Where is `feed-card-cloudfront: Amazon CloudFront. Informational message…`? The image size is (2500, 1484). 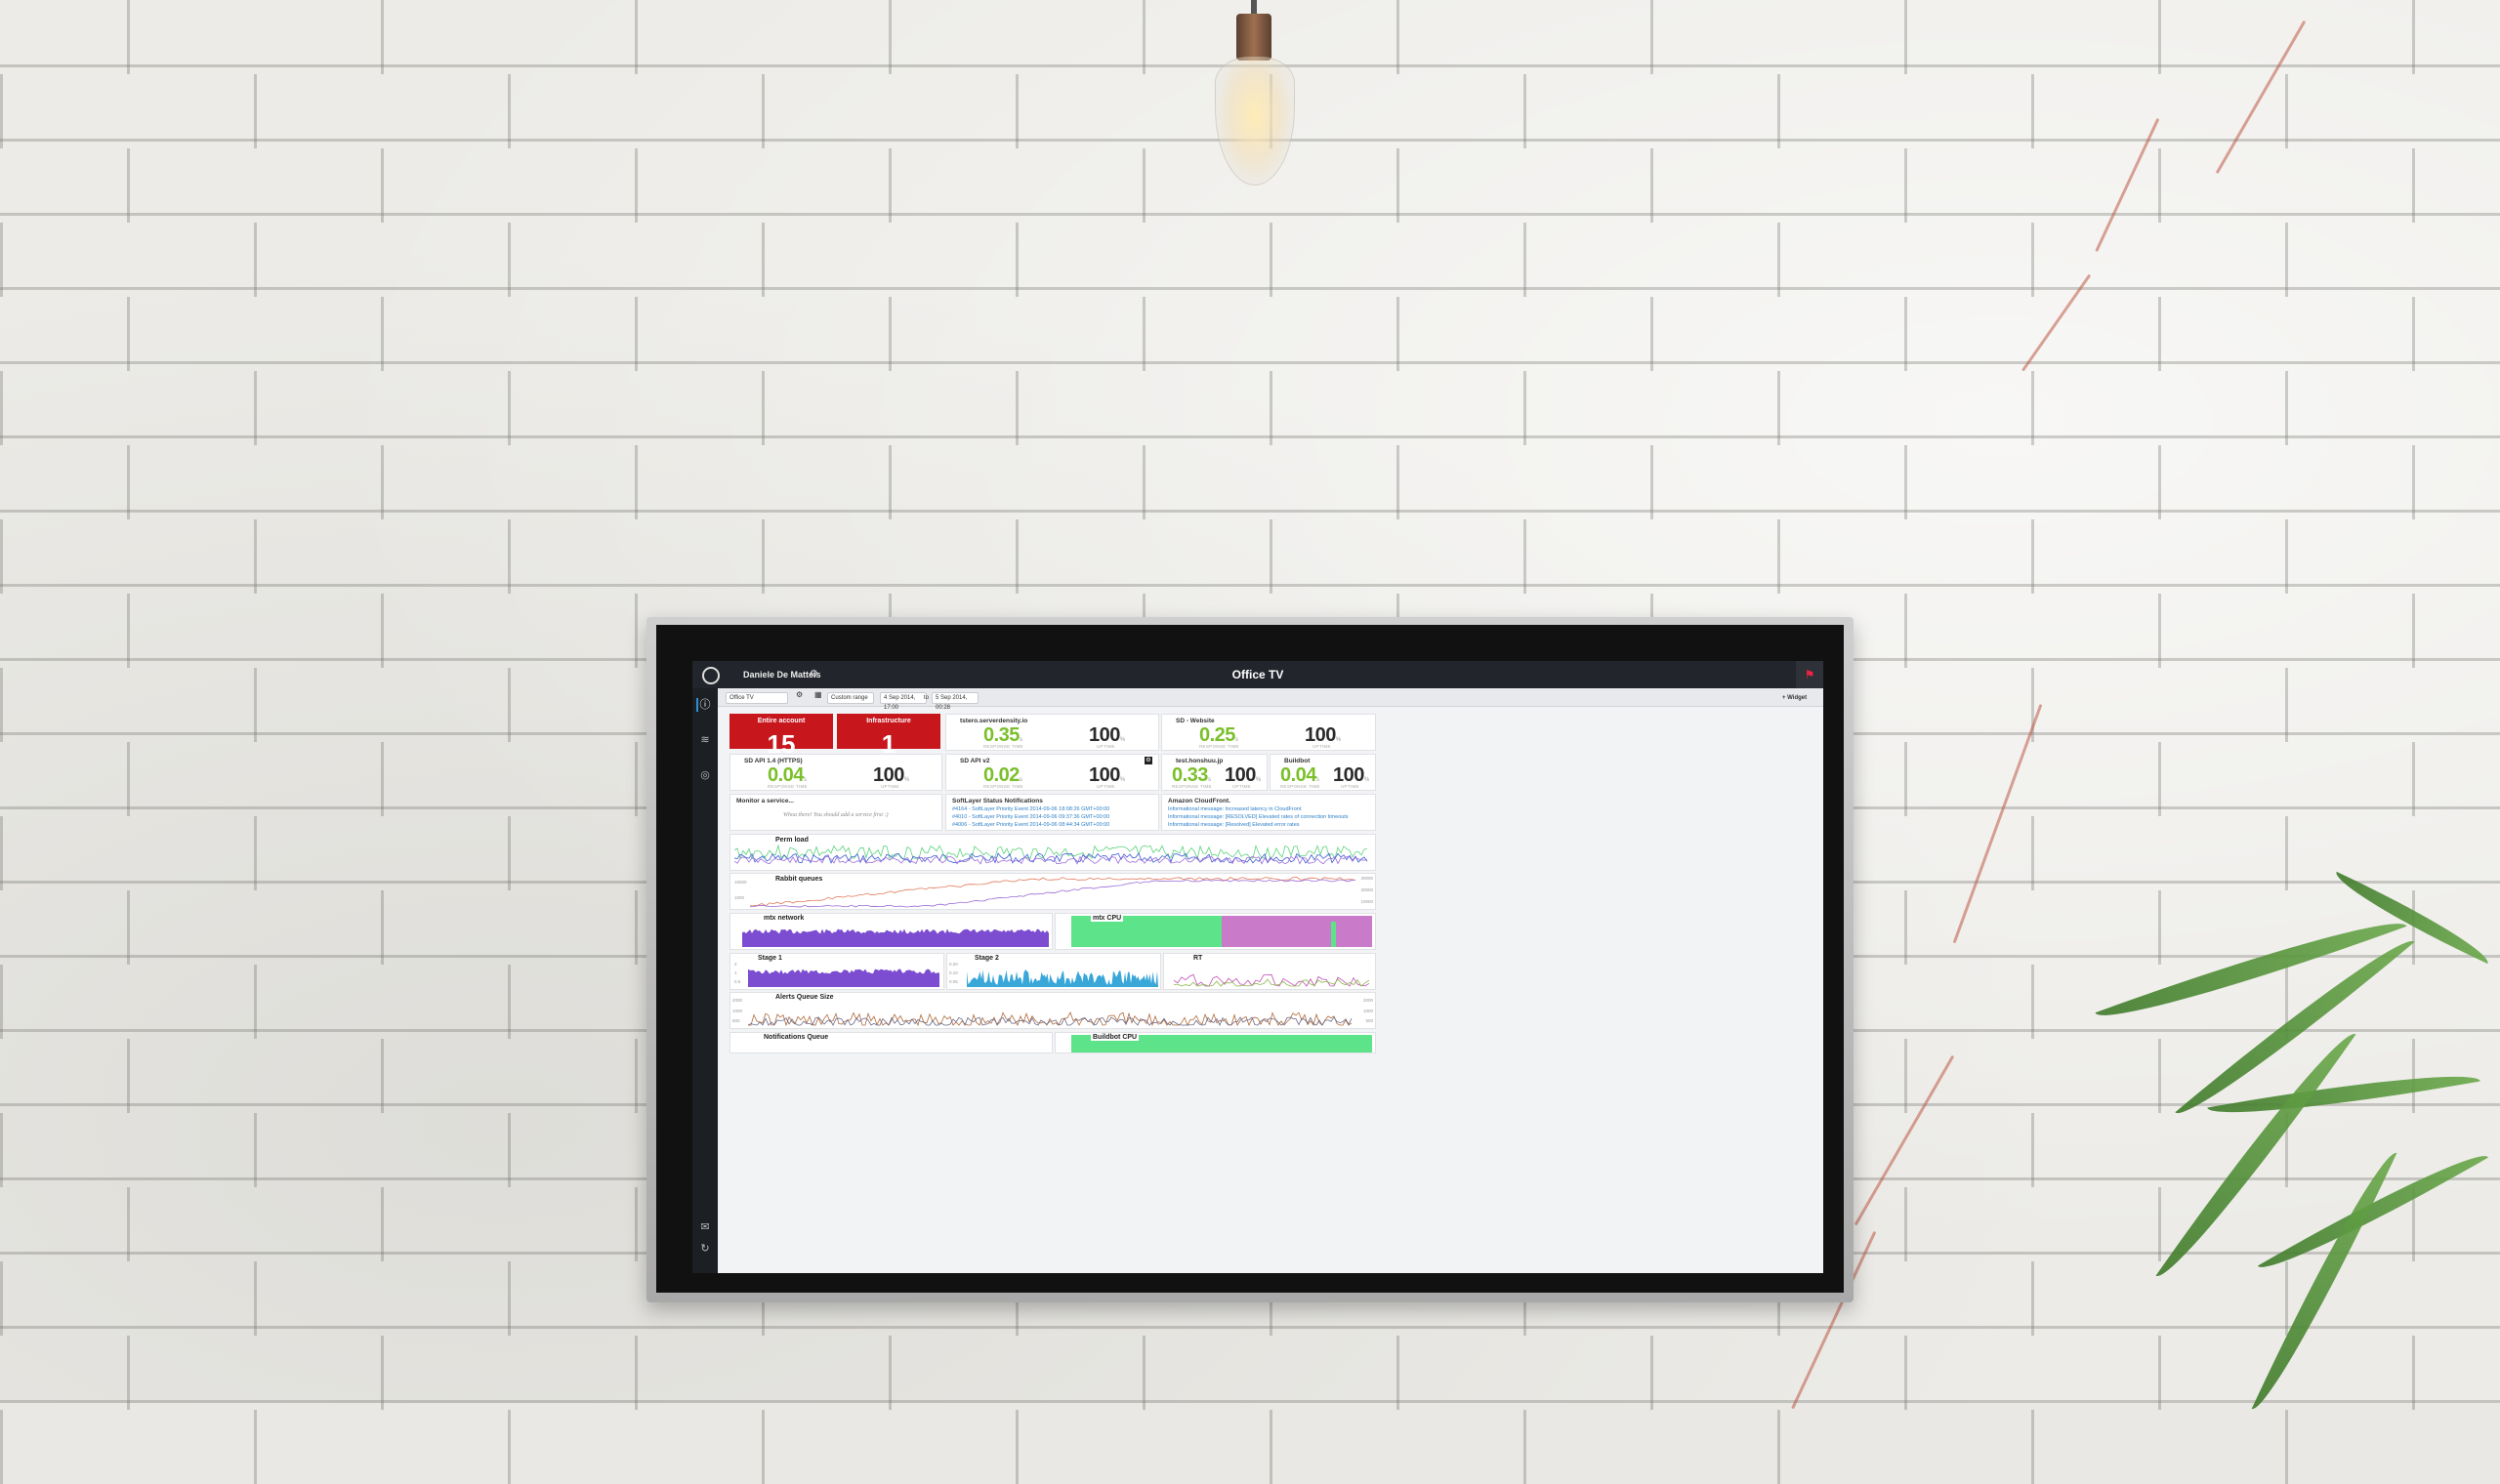 feed-card-cloudfront: Amazon CloudFront. Informational message… is located at coordinates (1268, 812).